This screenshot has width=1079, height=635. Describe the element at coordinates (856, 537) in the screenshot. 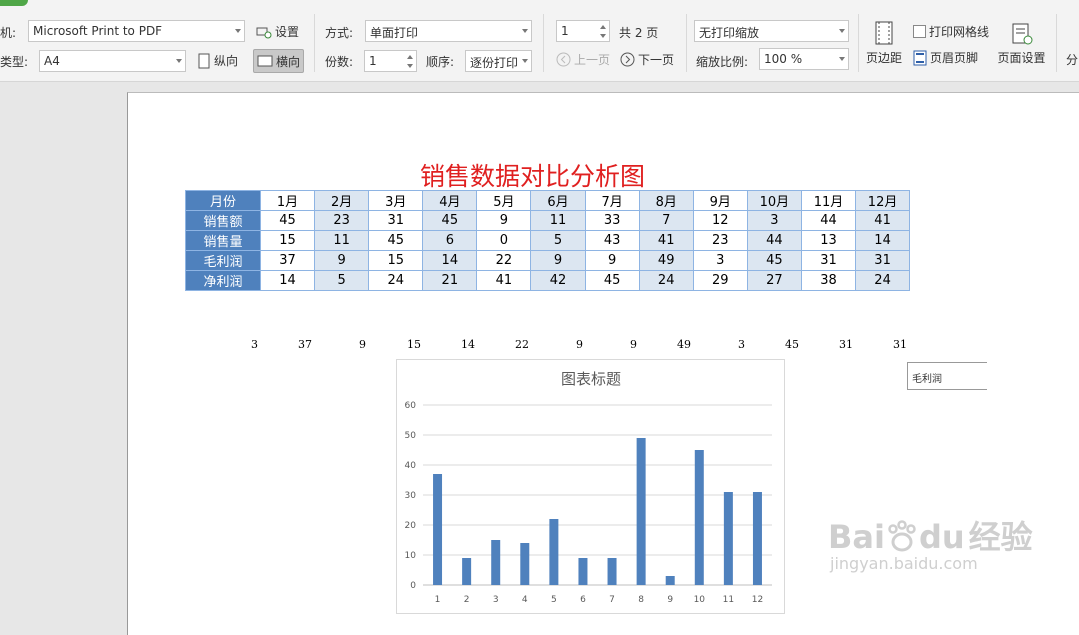

I see `watermark-brand: Bai` at that location.